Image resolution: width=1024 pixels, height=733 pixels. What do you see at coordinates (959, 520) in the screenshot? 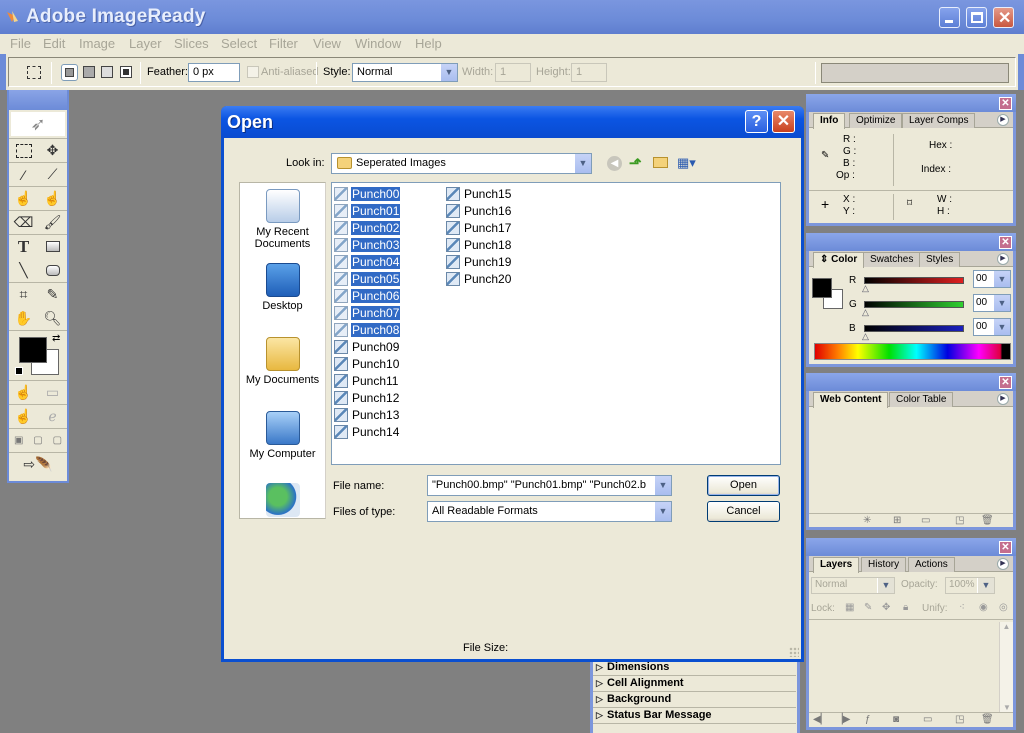
I see `new-item-icon: ◳` at bounding box center [959, 520].